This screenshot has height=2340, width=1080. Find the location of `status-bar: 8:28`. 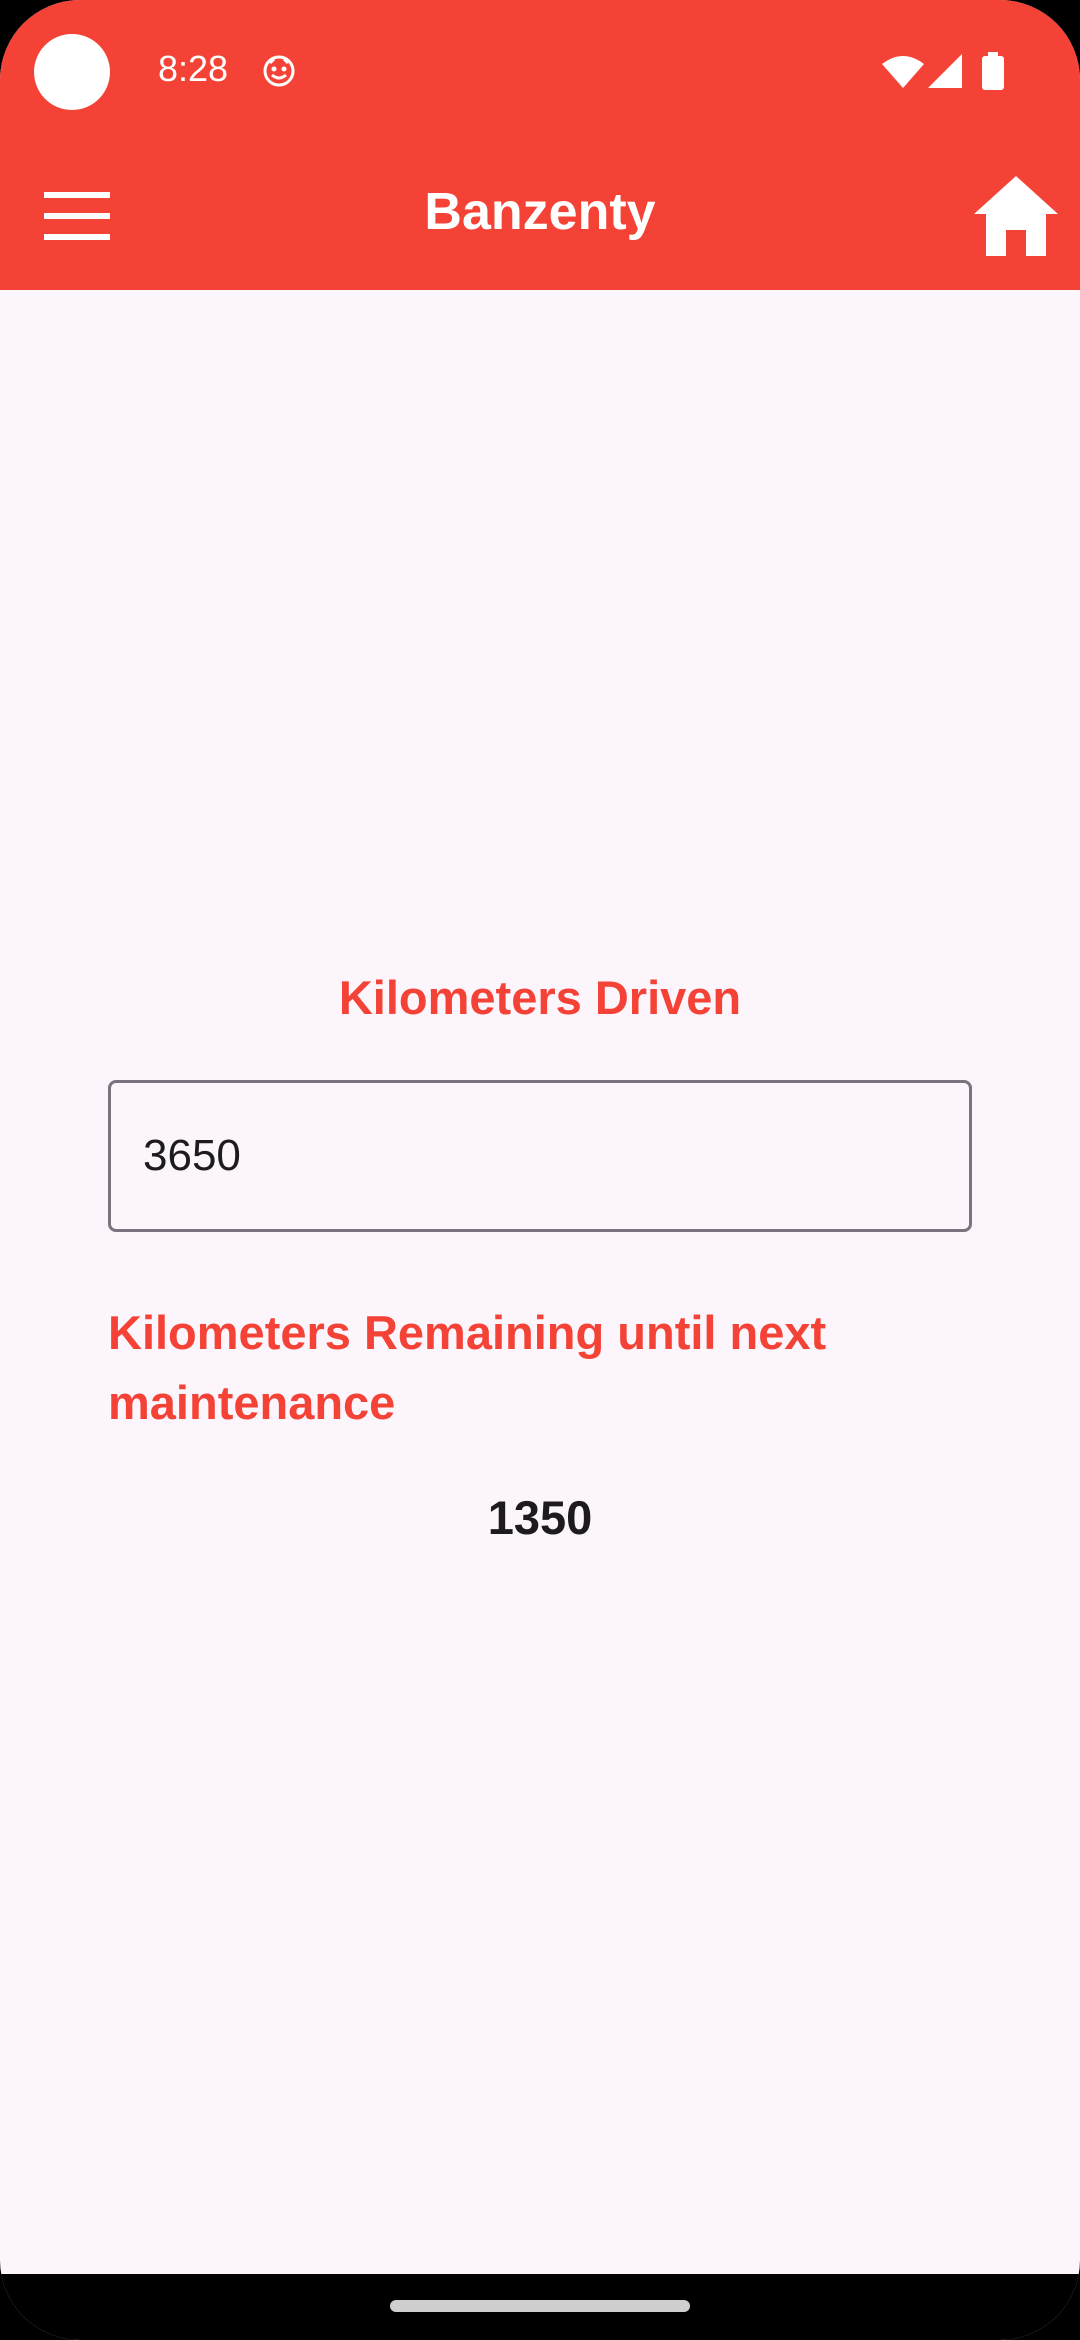

status-bar: 8:28 is located at coordinates (540, 71).